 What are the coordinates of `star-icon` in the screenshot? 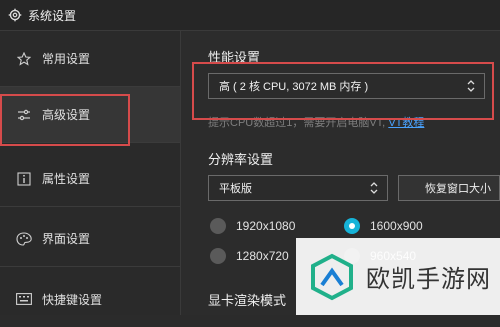 It's located at (24, 59).